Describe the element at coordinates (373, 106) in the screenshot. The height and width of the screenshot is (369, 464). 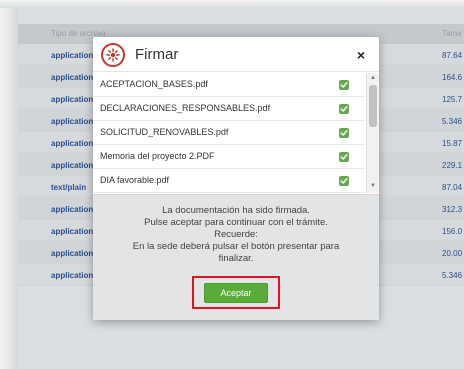
I see `scroll-thumb` at that location.